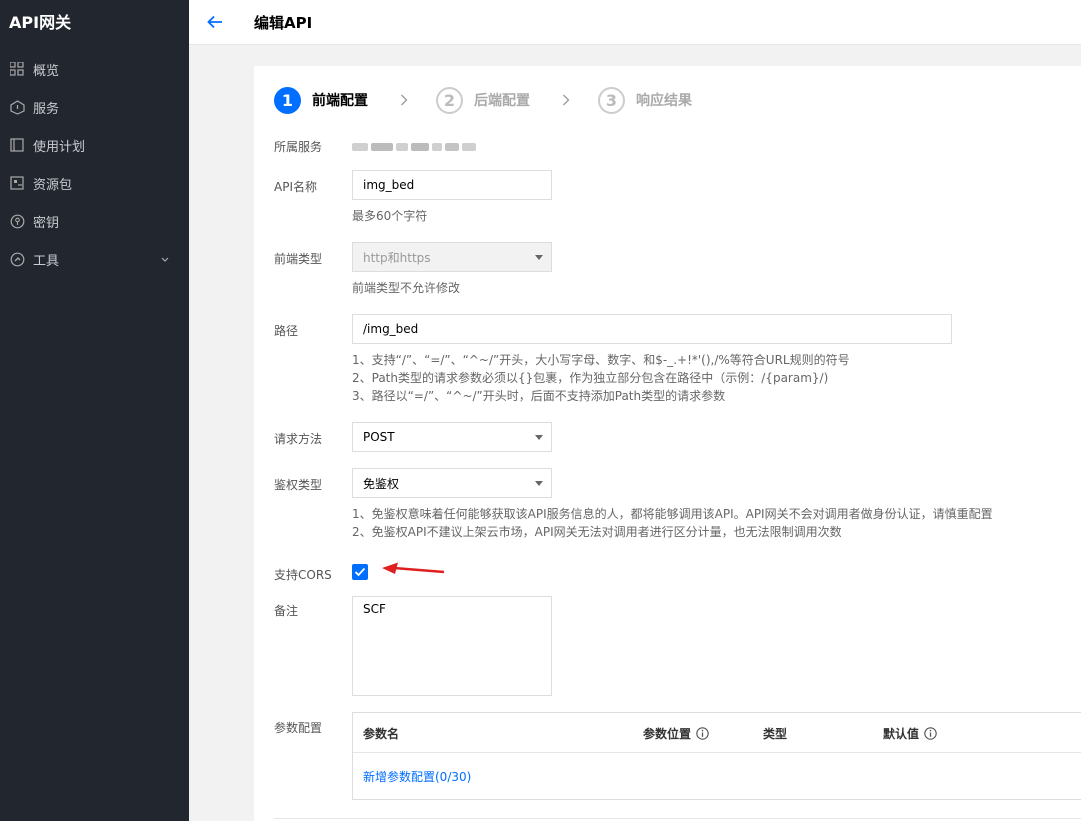 Image resolution: width=1081 pixels, height=821 pixels. I want to click on col-param-position-label: 参数位置, so click(667, 734).